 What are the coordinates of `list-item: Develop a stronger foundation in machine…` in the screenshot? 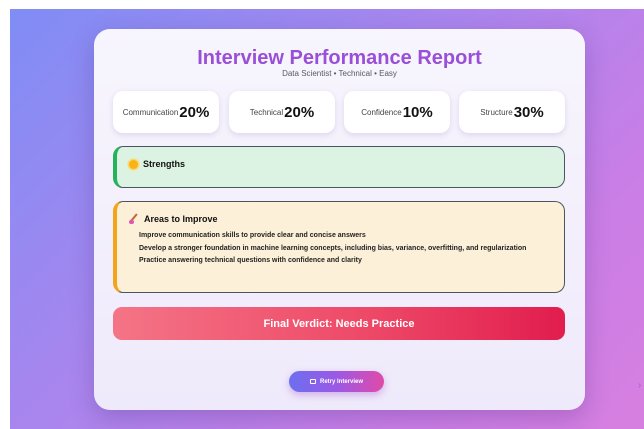 It's located at (333, 248).